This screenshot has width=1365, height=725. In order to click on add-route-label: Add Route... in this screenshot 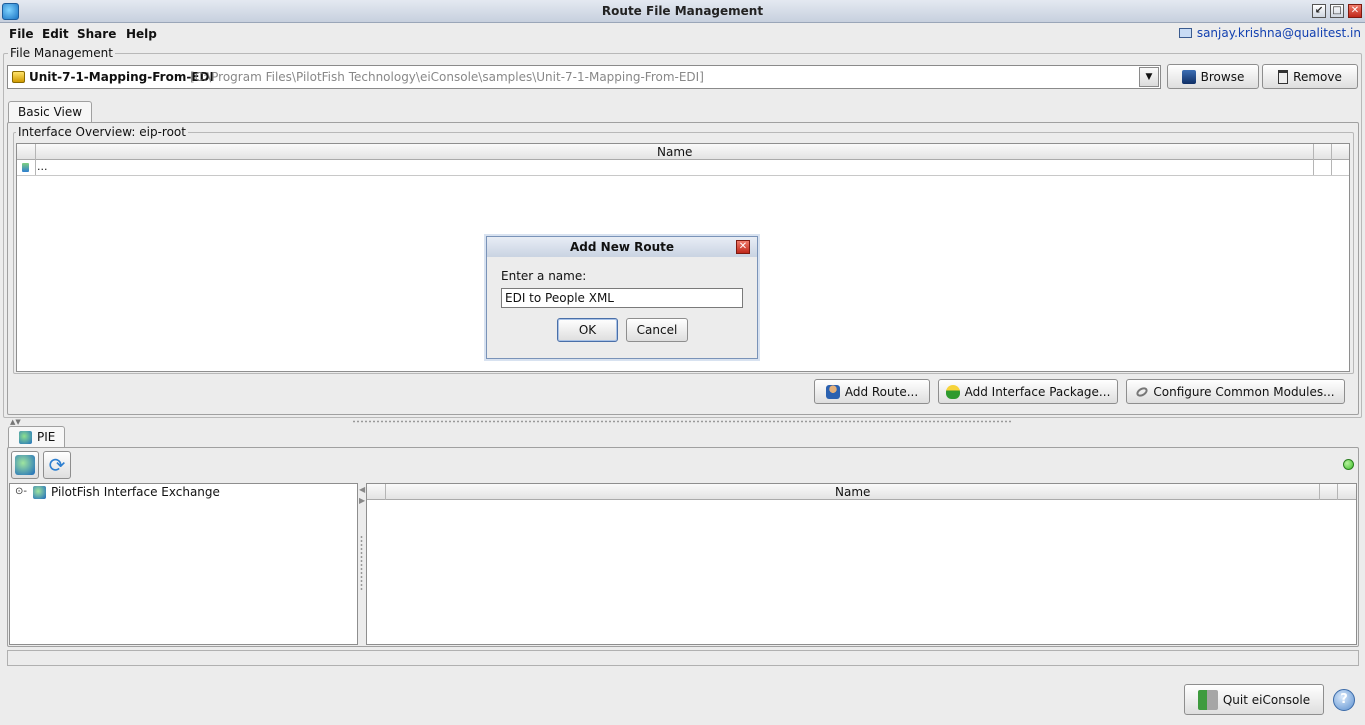, I will do `click(881, 391)`.